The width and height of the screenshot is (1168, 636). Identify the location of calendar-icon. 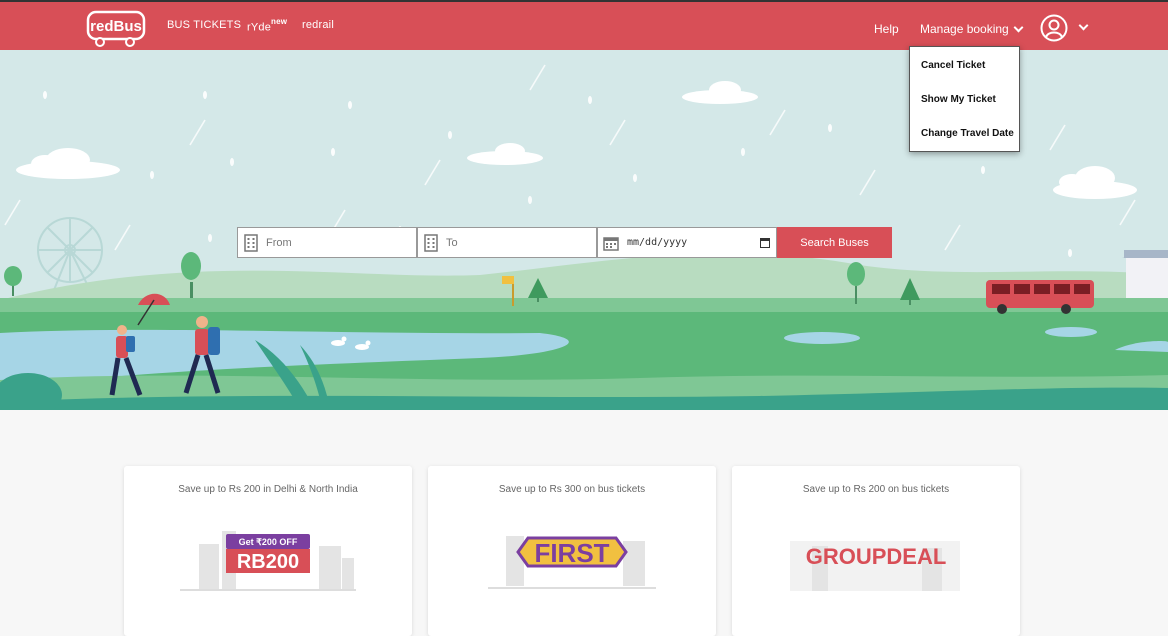
(611, 243).